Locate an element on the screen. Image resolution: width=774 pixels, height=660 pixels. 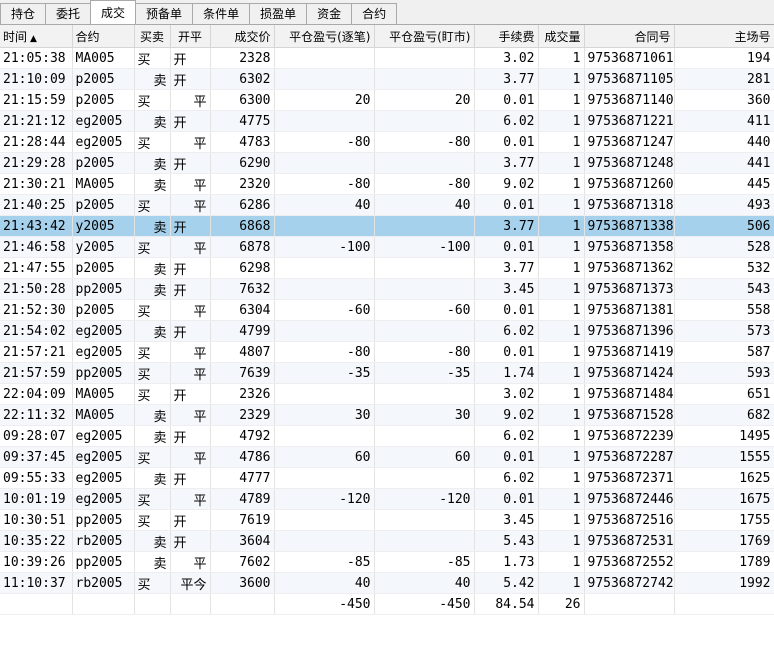
pnl-close-cell: -100 is located at coordinates (324, 247).